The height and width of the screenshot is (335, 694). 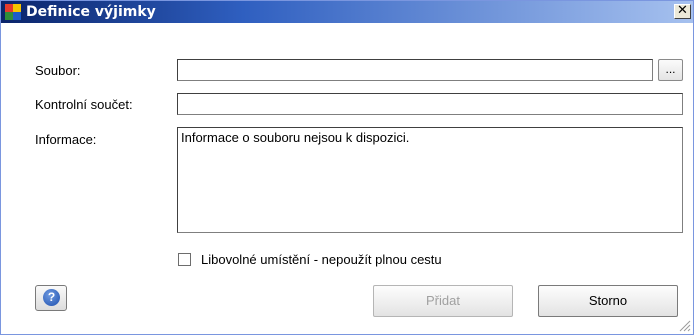 I want to click on cancel-button: Storno, so click(x=608, y=301).